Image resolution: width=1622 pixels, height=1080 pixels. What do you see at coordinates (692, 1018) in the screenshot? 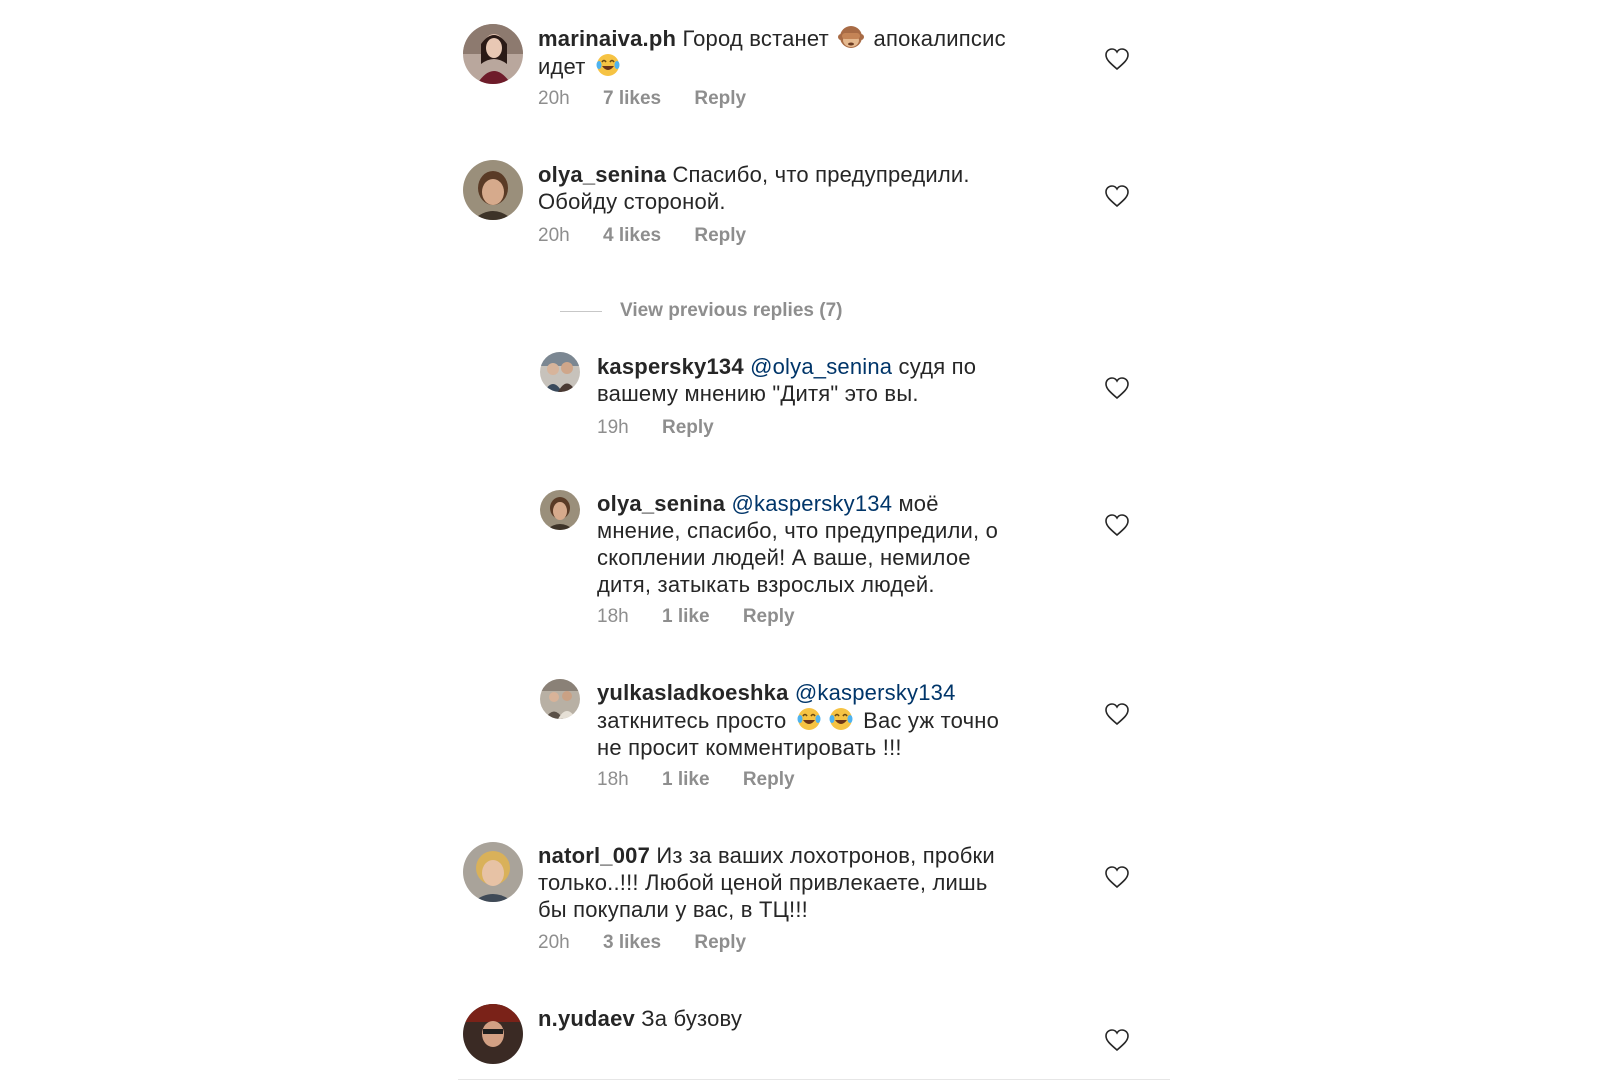
I see `comment-text: За бузову` at bounding box center [692, 1018].